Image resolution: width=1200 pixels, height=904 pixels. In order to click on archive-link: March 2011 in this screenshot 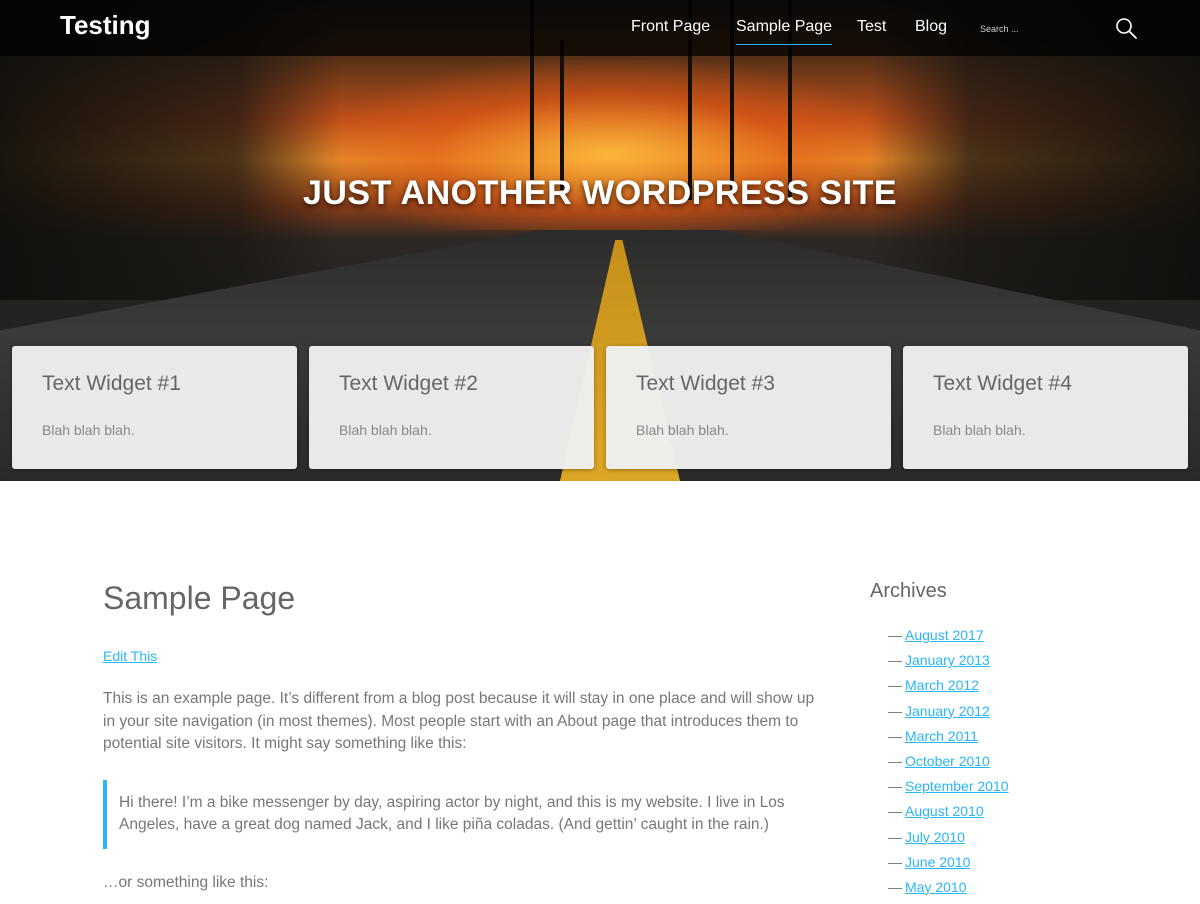, I will do `click(941, 736)`.